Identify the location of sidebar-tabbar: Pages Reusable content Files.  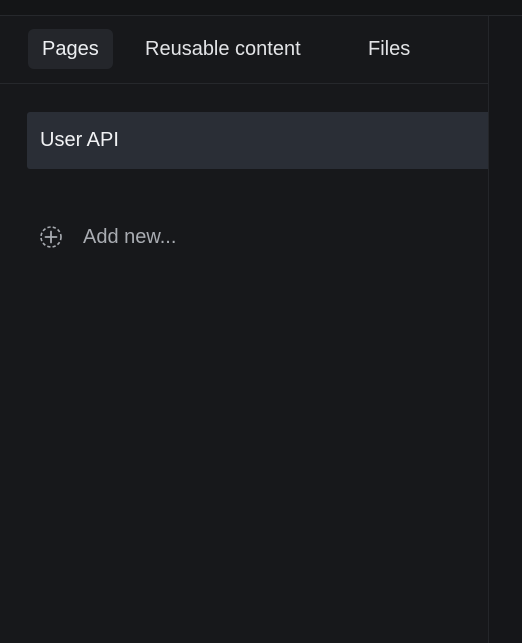
(244, 50).